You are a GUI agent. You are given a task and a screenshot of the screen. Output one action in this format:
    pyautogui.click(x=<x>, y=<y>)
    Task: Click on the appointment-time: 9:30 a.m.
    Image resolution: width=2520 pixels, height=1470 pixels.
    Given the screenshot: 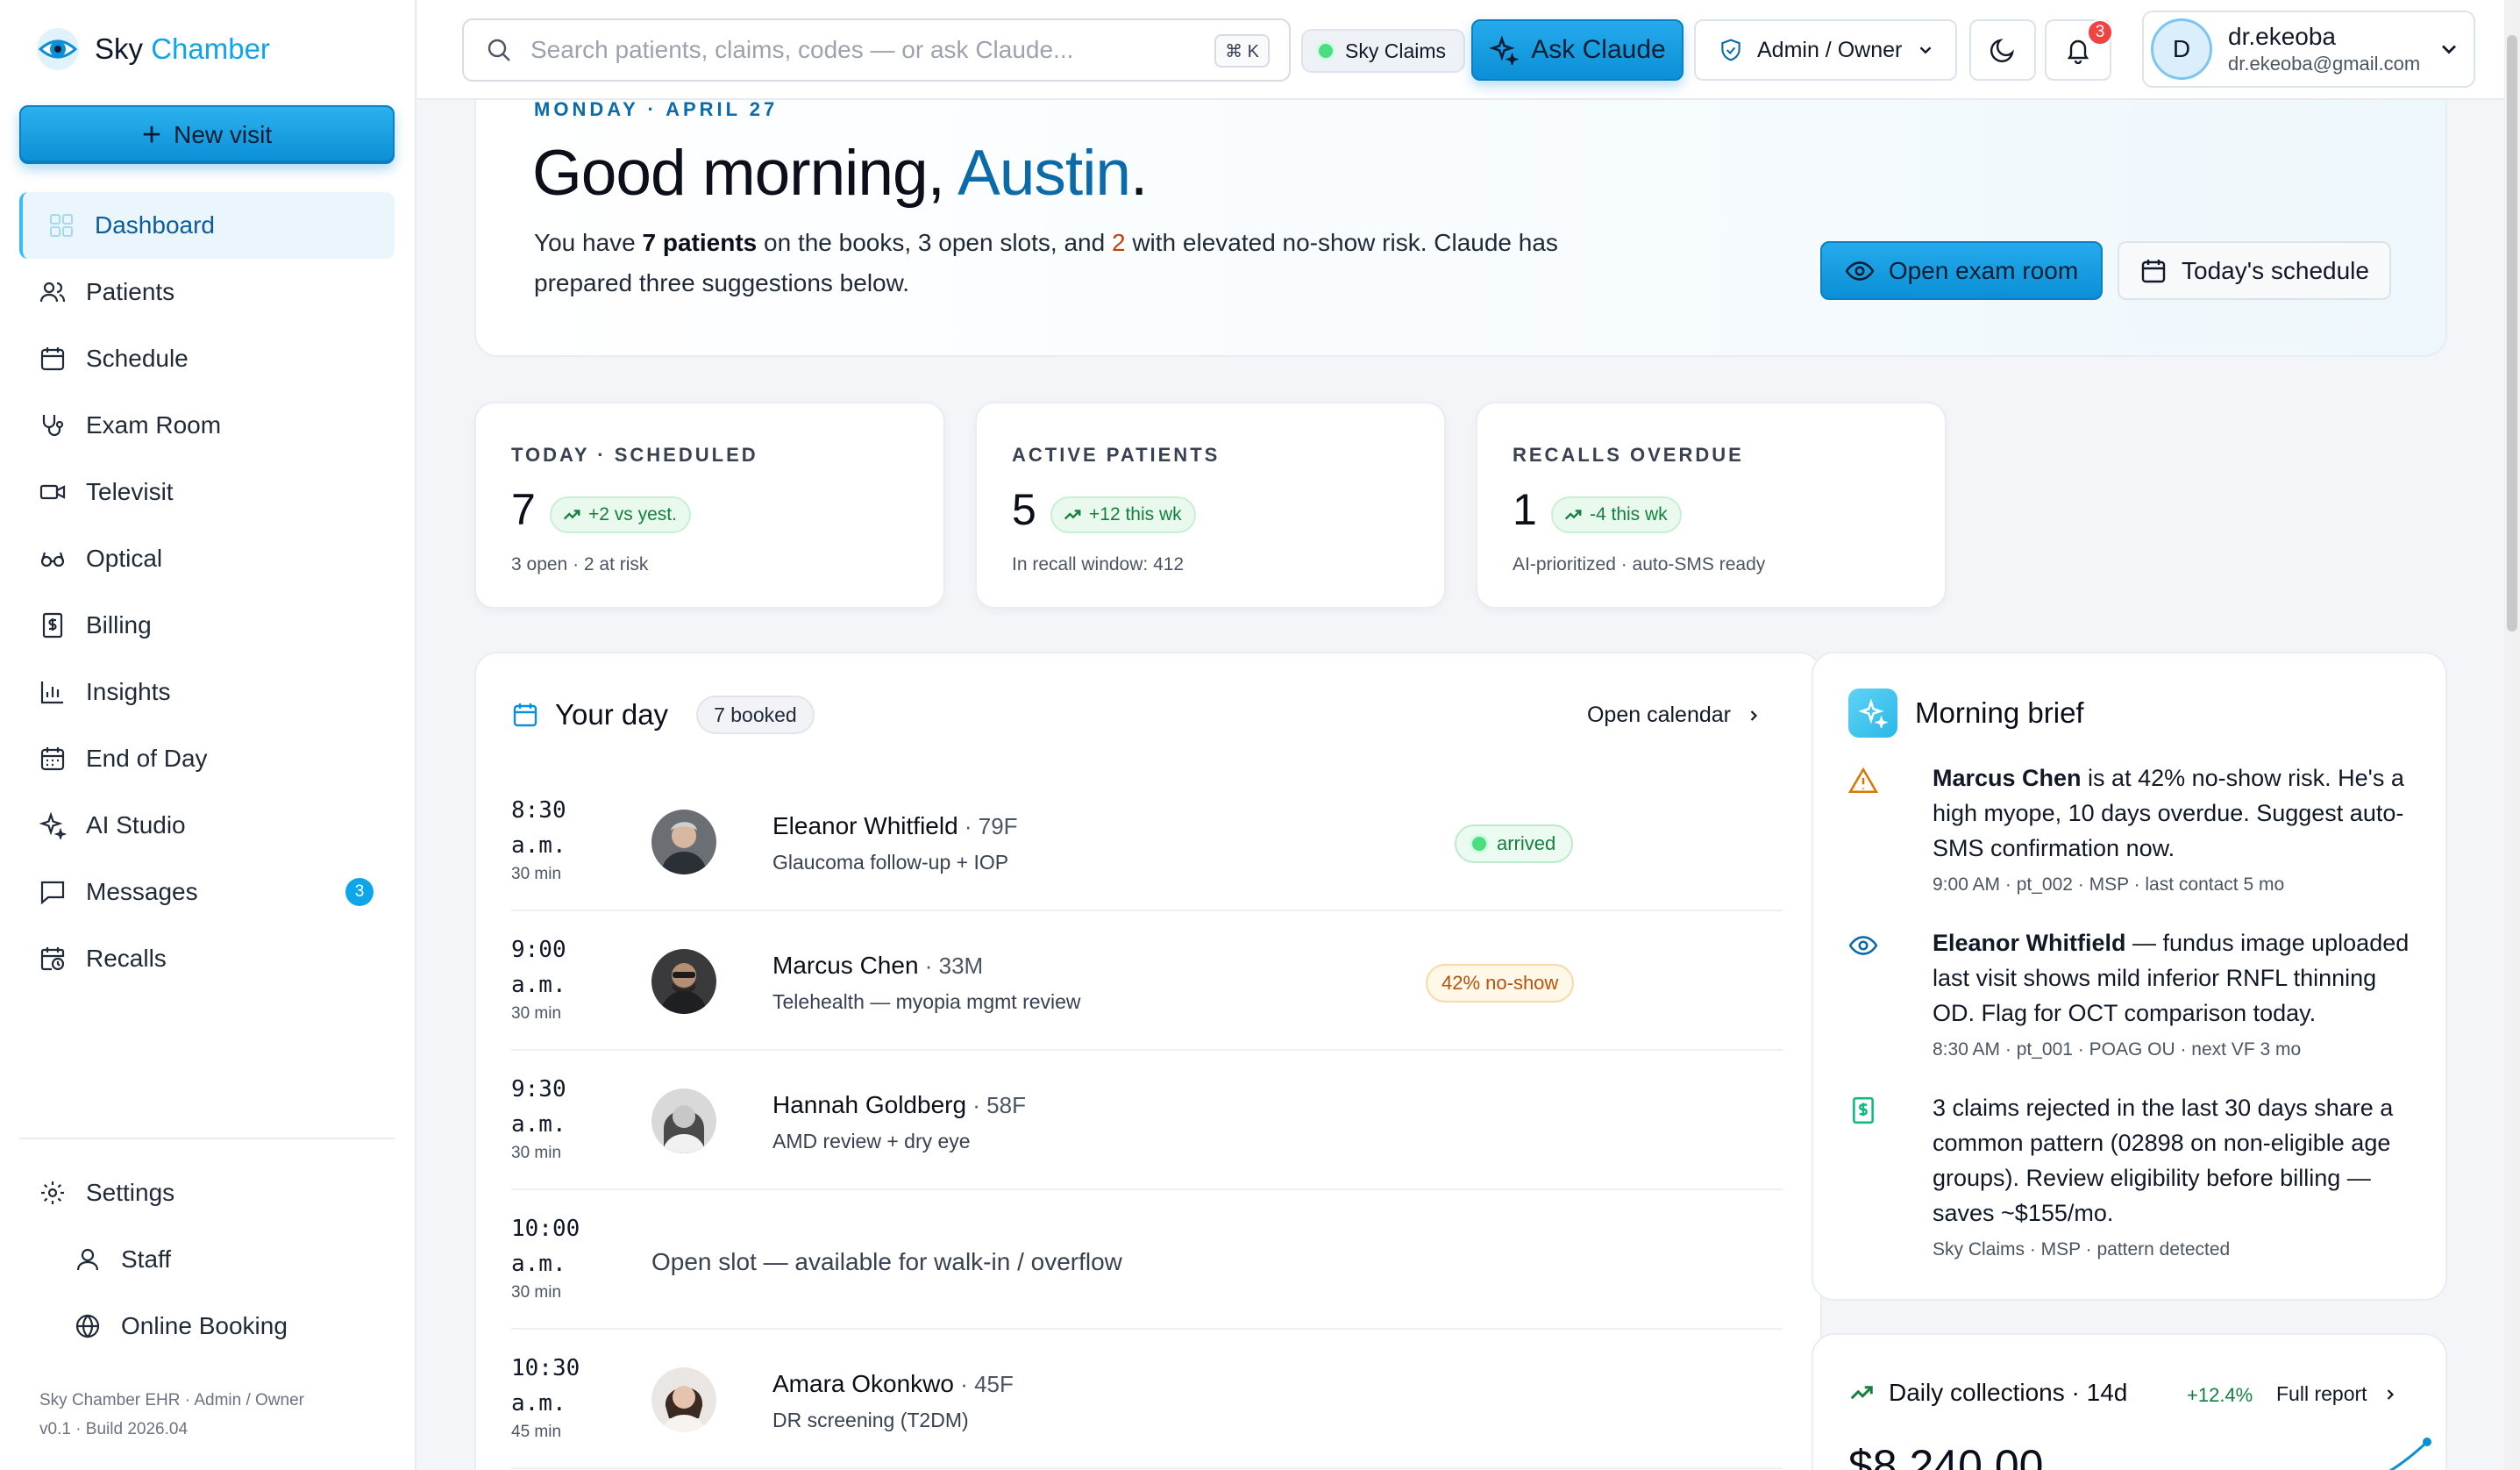 What is the action you would take?
    pyautogui.click(x=538, y=1107)
    